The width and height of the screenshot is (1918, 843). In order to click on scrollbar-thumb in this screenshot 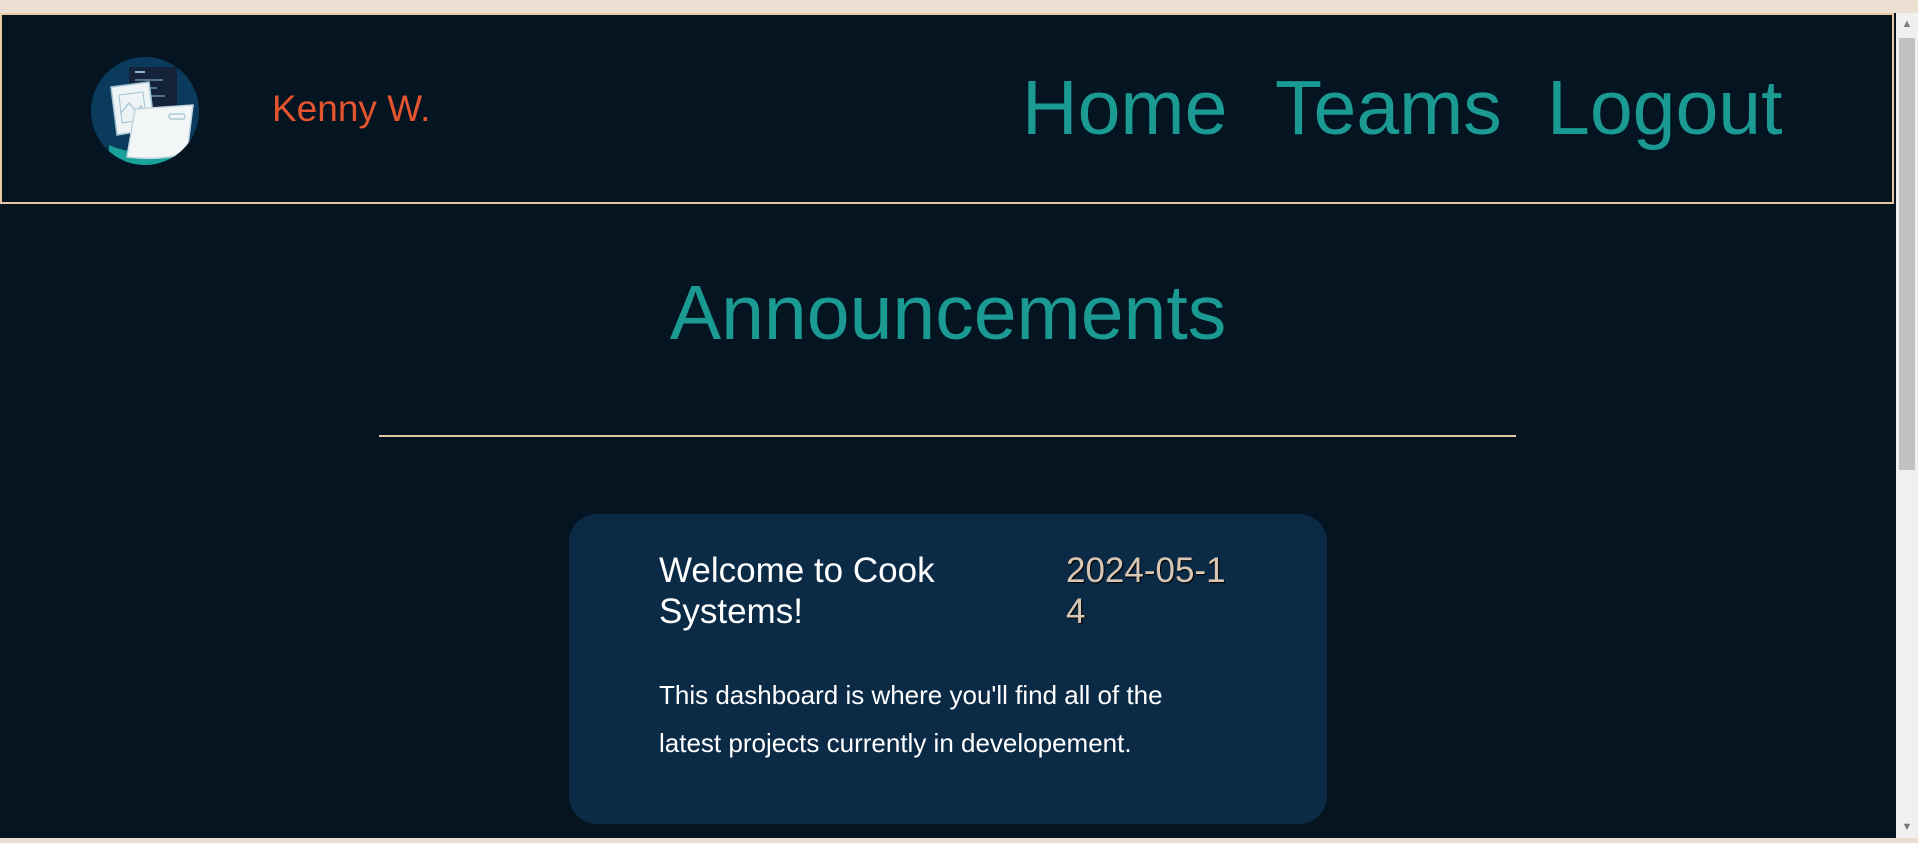, I will do `click(1907, 254)`.